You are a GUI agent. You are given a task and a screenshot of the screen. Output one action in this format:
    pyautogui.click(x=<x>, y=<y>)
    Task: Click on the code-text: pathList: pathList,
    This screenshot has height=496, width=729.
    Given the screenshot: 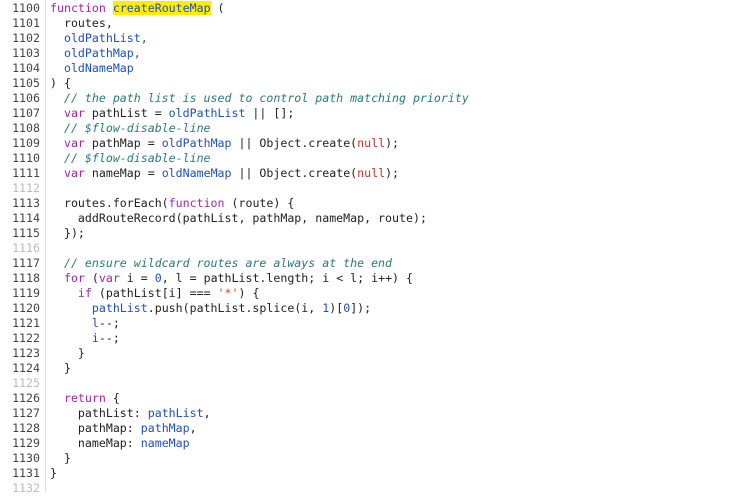 What is the action you would take?
    pyautogui.click(x=130, y=413)
    